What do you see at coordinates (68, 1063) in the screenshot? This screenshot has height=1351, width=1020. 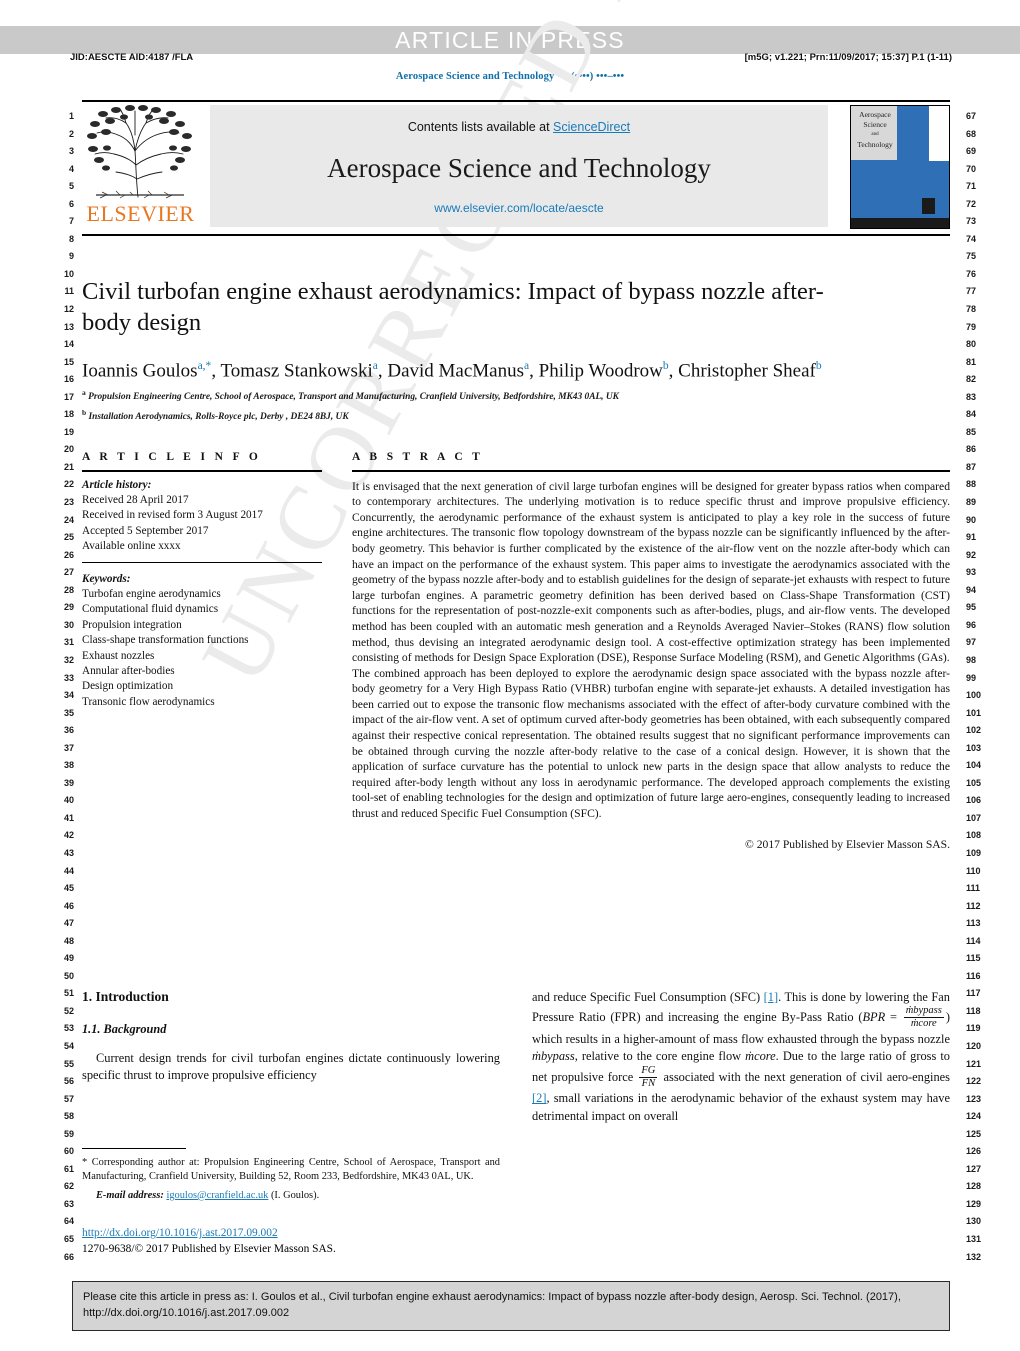 I see `line-number: 55` at bounding box center [68, 1063].